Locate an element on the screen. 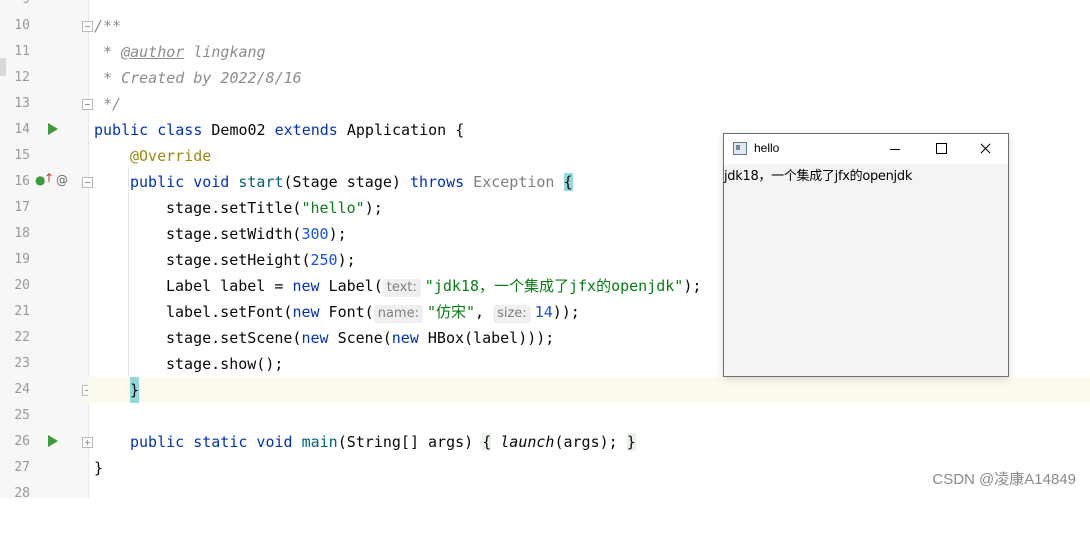 The width and height of the screenshot is (1090, 533). code-text: stage.setHeight( is located at coordinates (238, 260).